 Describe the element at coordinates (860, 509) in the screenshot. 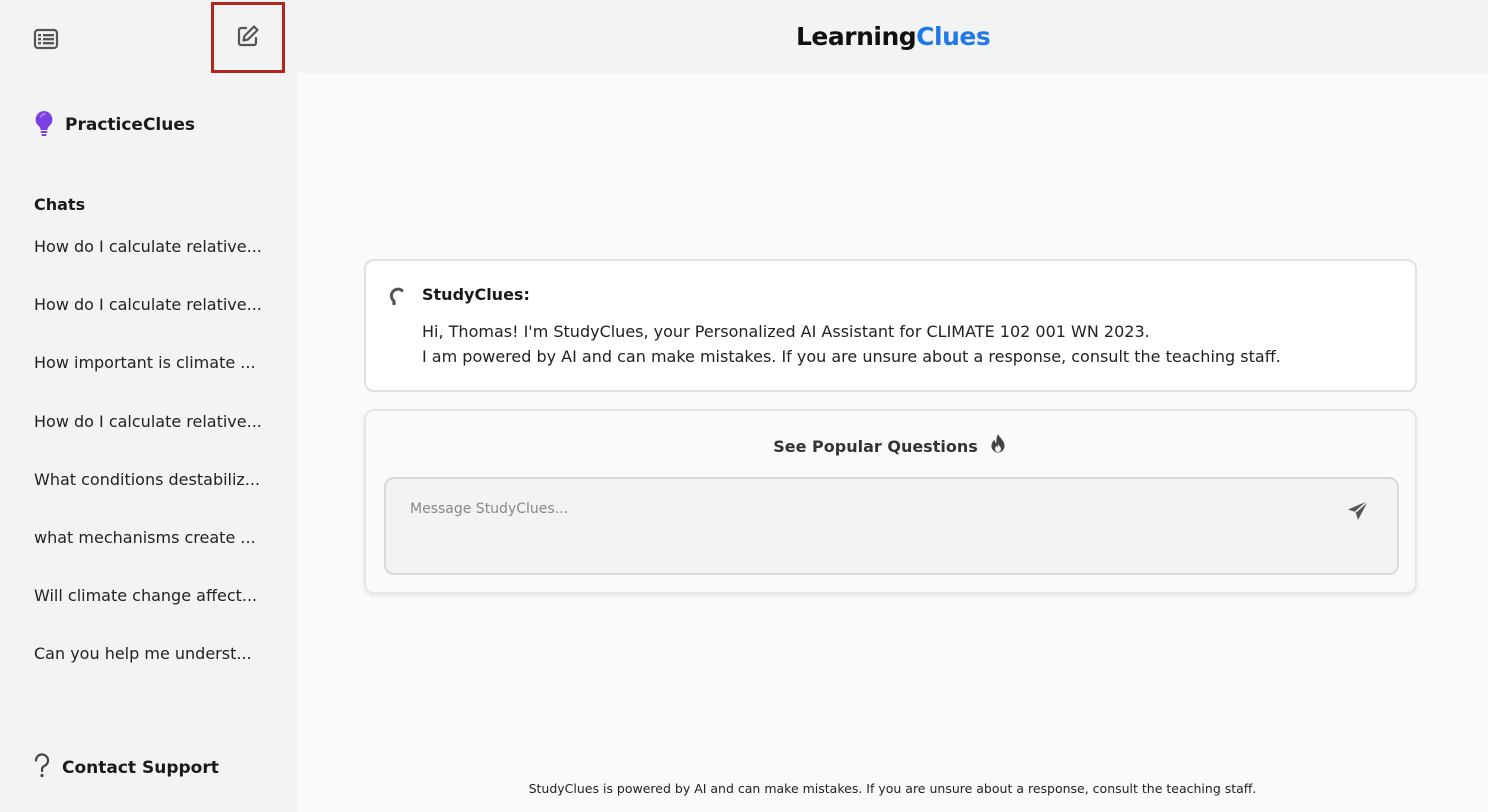

I see `message-input` at that location.